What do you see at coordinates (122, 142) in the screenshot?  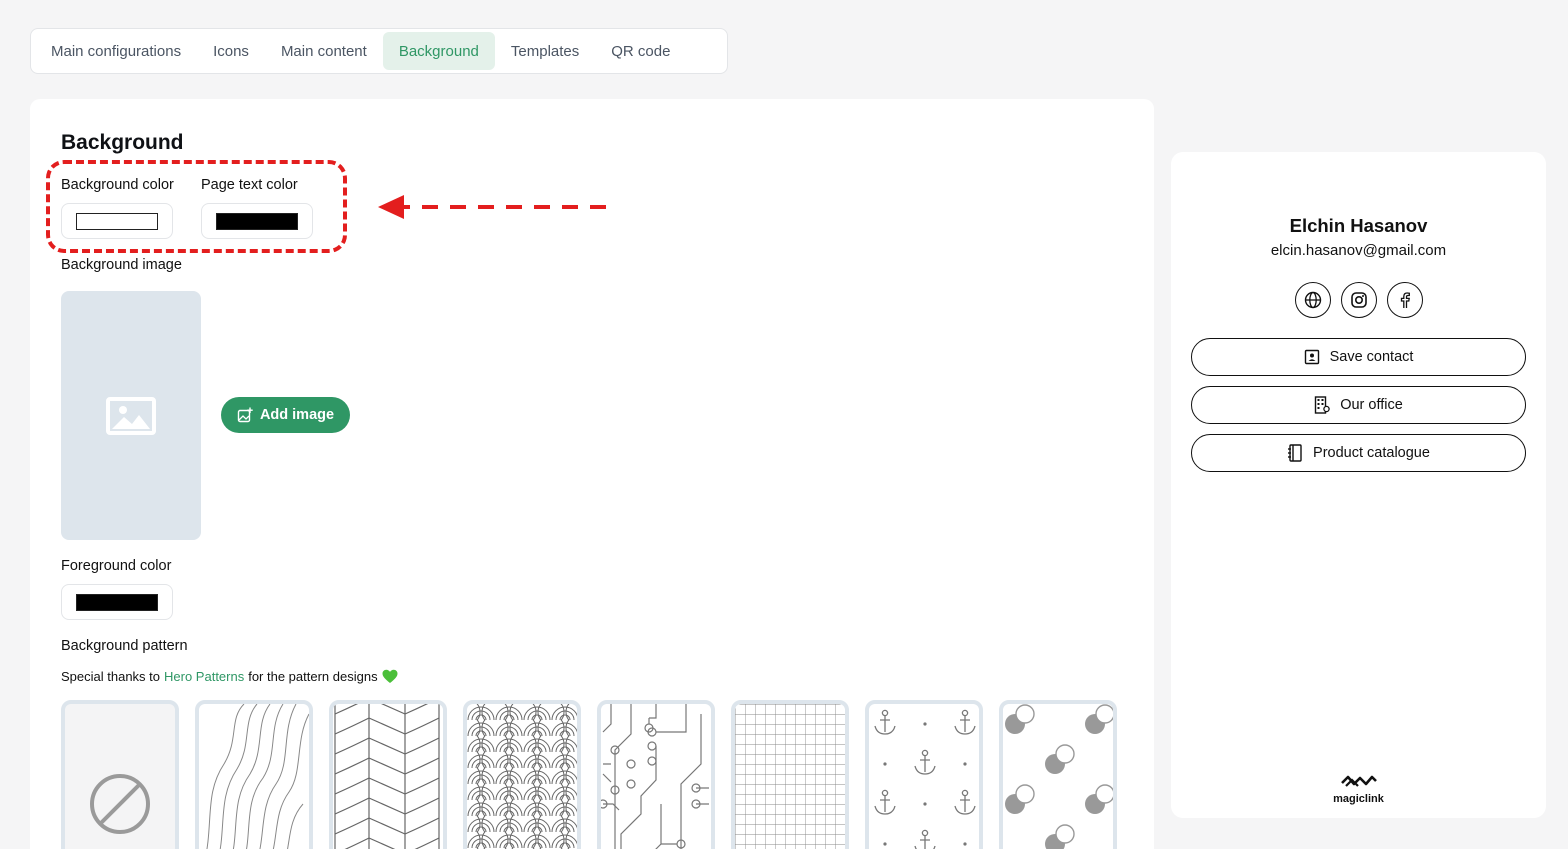 I see `section-title: Background` at bounding box center [122, 142].